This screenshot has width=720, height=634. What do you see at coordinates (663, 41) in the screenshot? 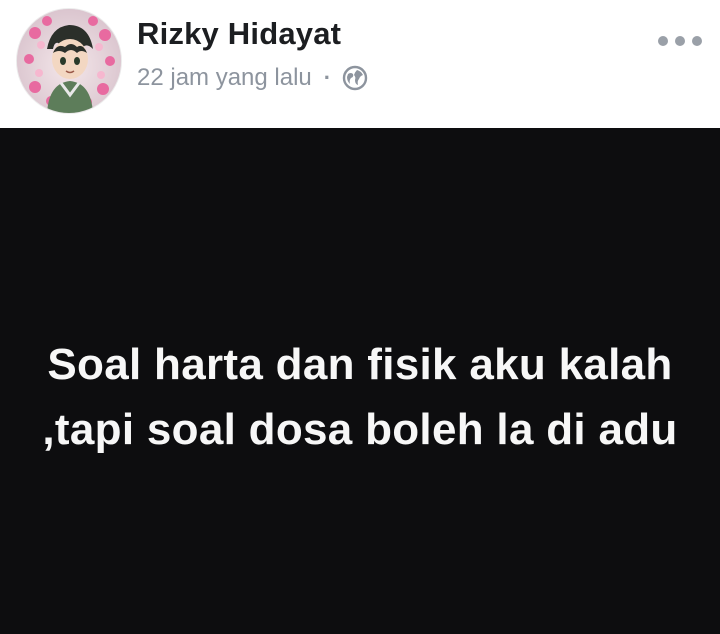
I see `more-options-icon` at bounding box center [663, 41].